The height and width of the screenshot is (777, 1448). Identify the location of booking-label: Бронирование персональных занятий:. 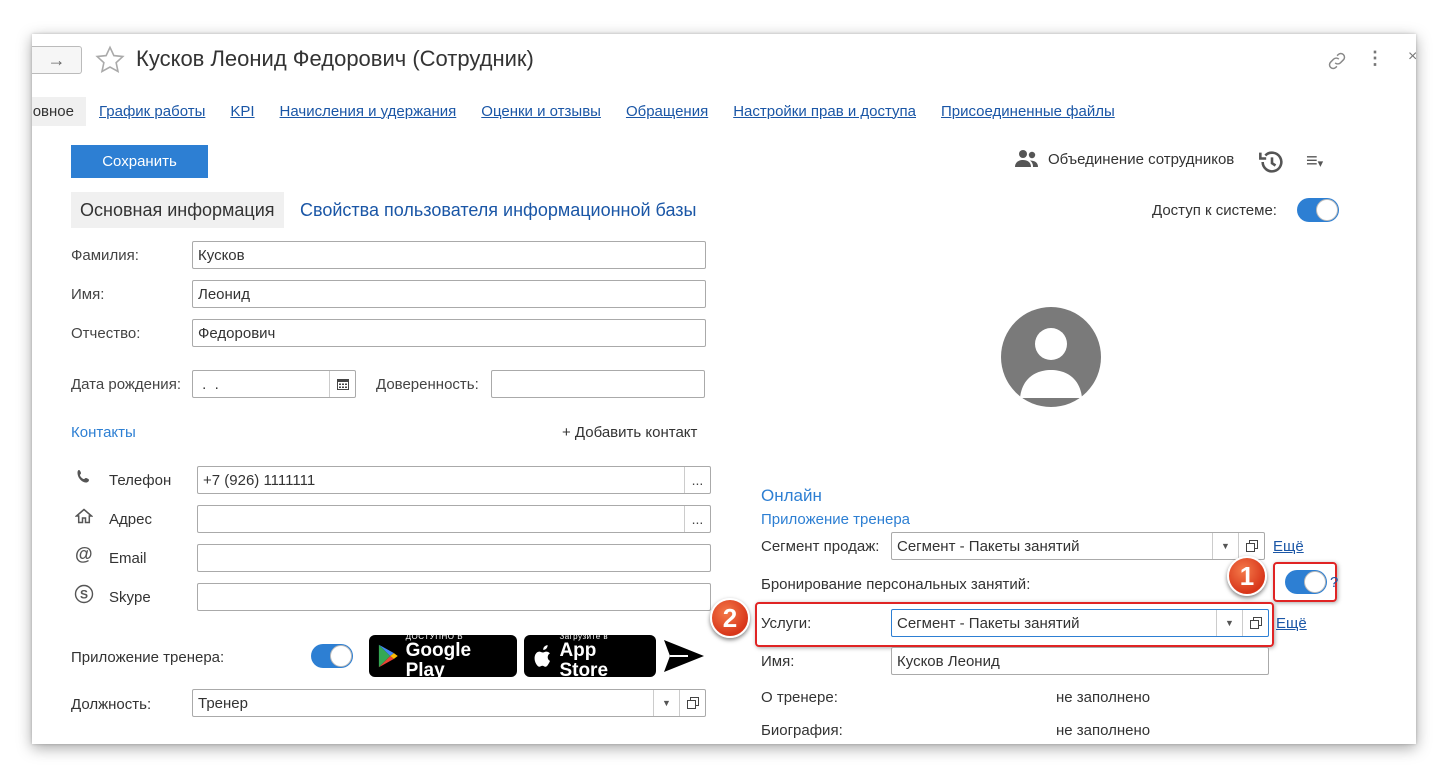
(896, 584).